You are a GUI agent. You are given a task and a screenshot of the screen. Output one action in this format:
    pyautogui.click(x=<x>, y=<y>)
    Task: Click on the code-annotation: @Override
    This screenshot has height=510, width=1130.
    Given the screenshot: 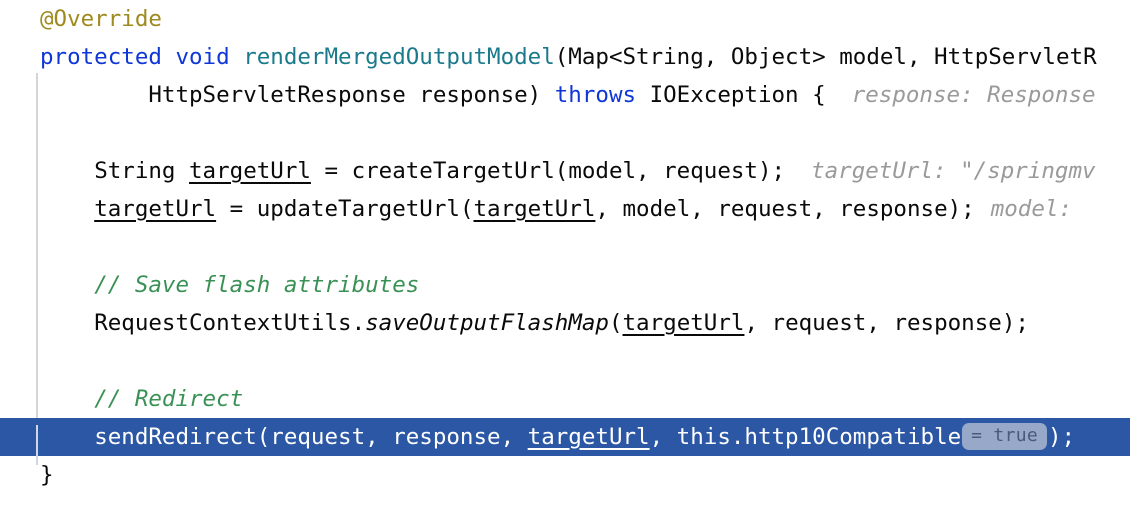 What is the action you would take?
    pyautogui.click(x=101, y=19)
    